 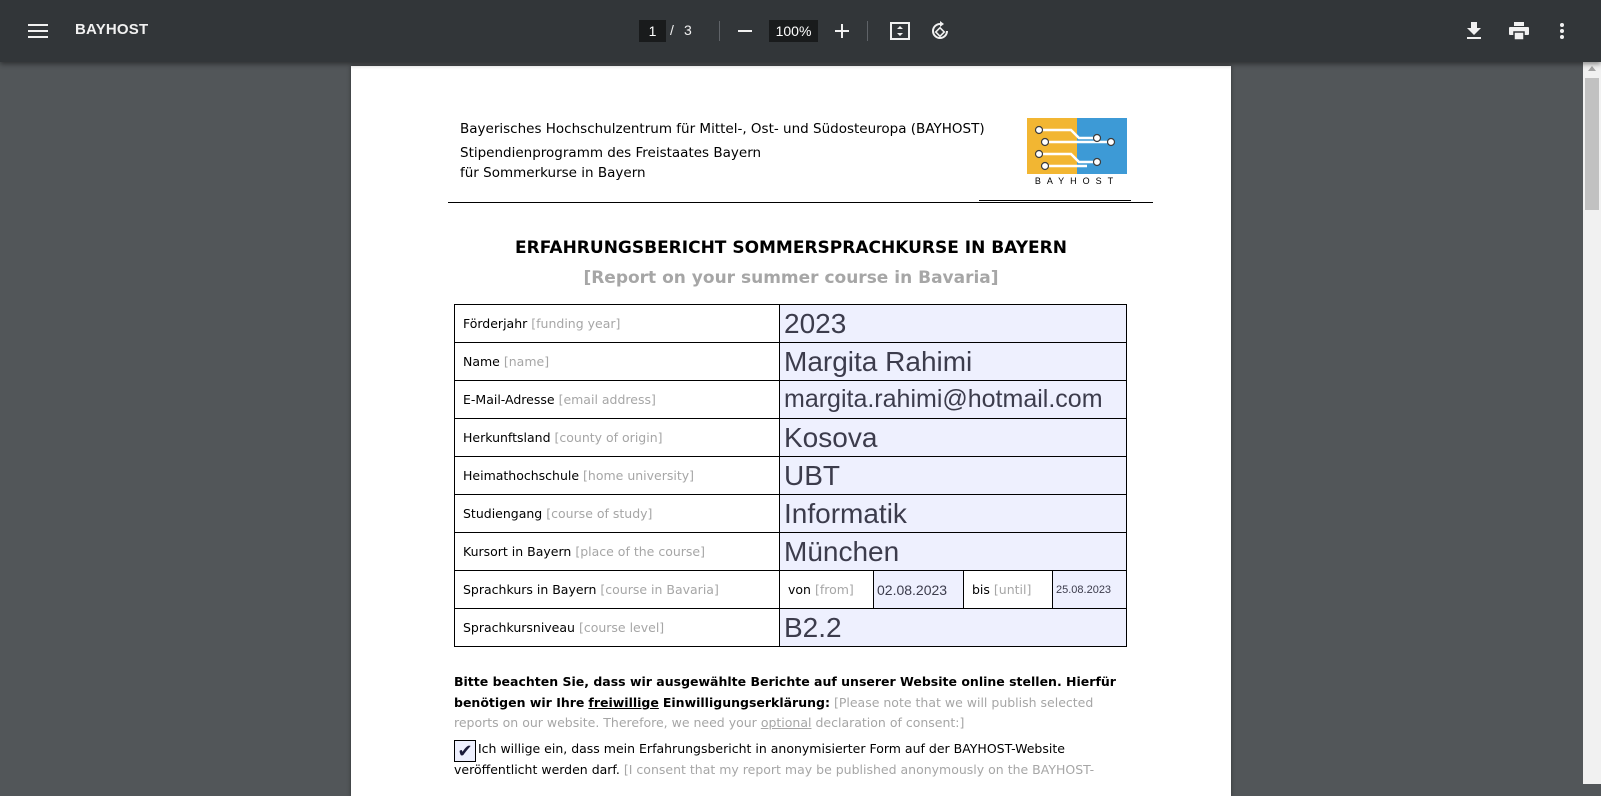 What do you see at coordinates (1592, 68) in the screenshot?
I see `scroll-up-arrow-icon` at bounding box center [1592, 68].